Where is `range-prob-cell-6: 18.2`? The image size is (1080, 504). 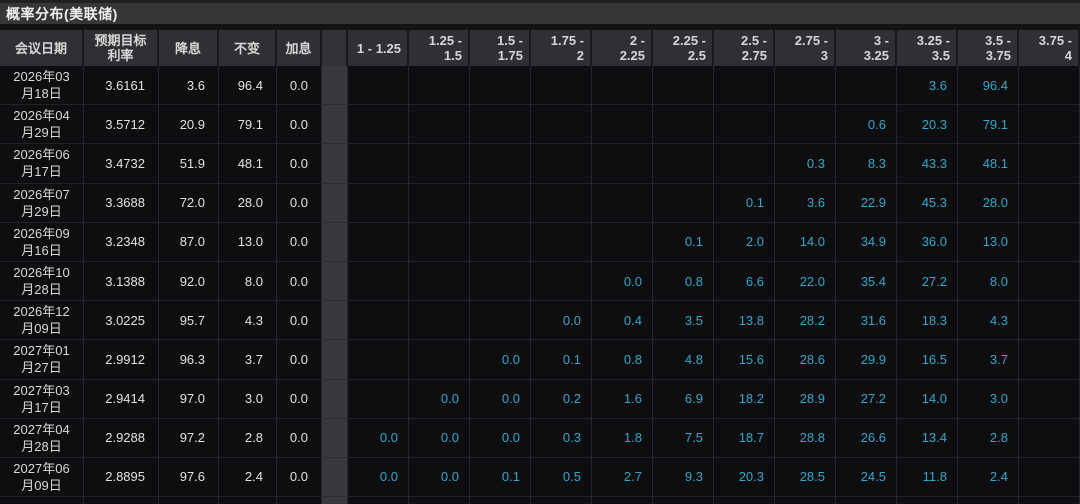
range-prob-cell-6: 18.2 is located at coordinates (744, 399).